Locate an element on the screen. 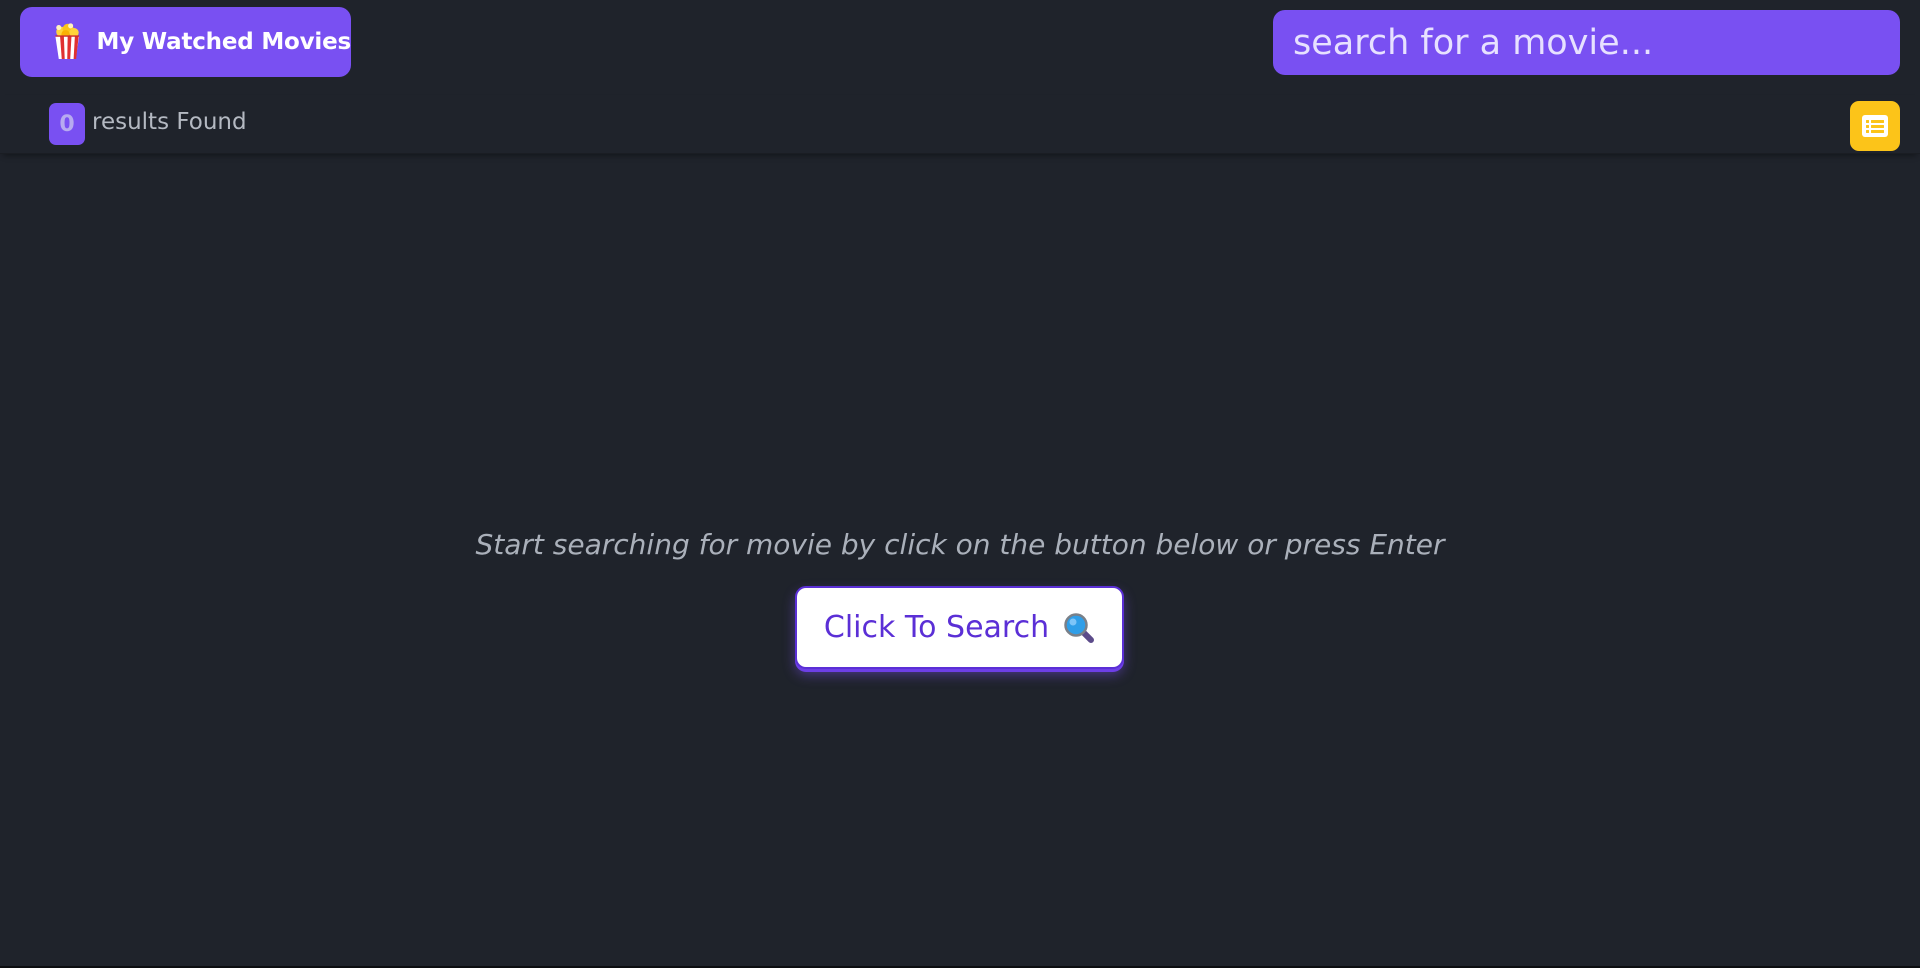 Image resolution: width=1920 pixels, height=968 pixels. popcorn-icon is located at coordinates (67, 41).